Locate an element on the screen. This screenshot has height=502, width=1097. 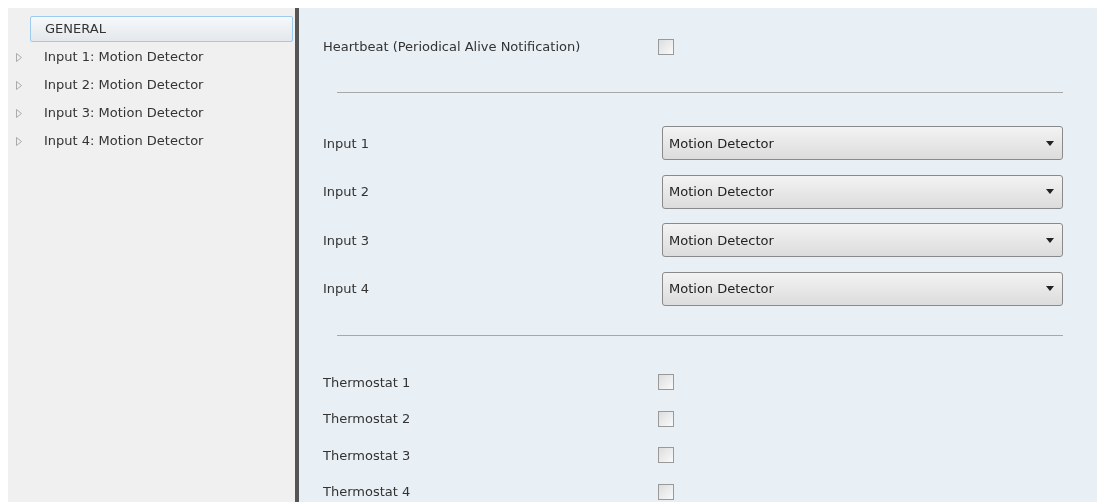
field-label: Input 4 is located at coordinates (347, 289).